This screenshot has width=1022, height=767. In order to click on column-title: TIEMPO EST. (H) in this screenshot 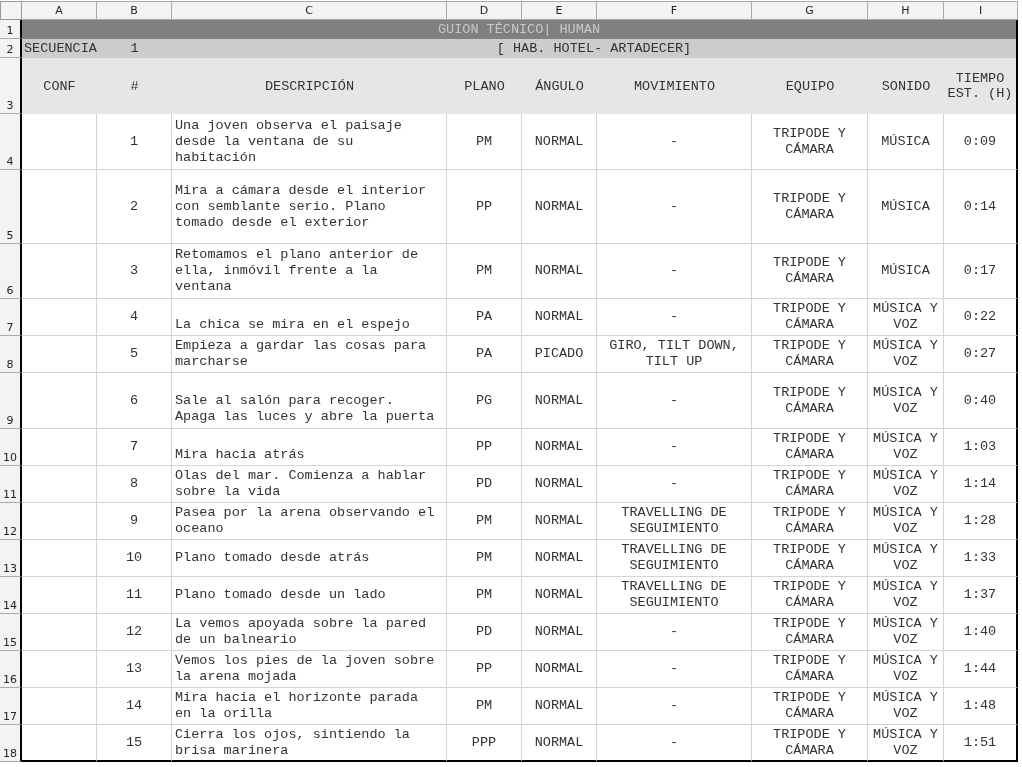, I will do `click(981, 86)`.